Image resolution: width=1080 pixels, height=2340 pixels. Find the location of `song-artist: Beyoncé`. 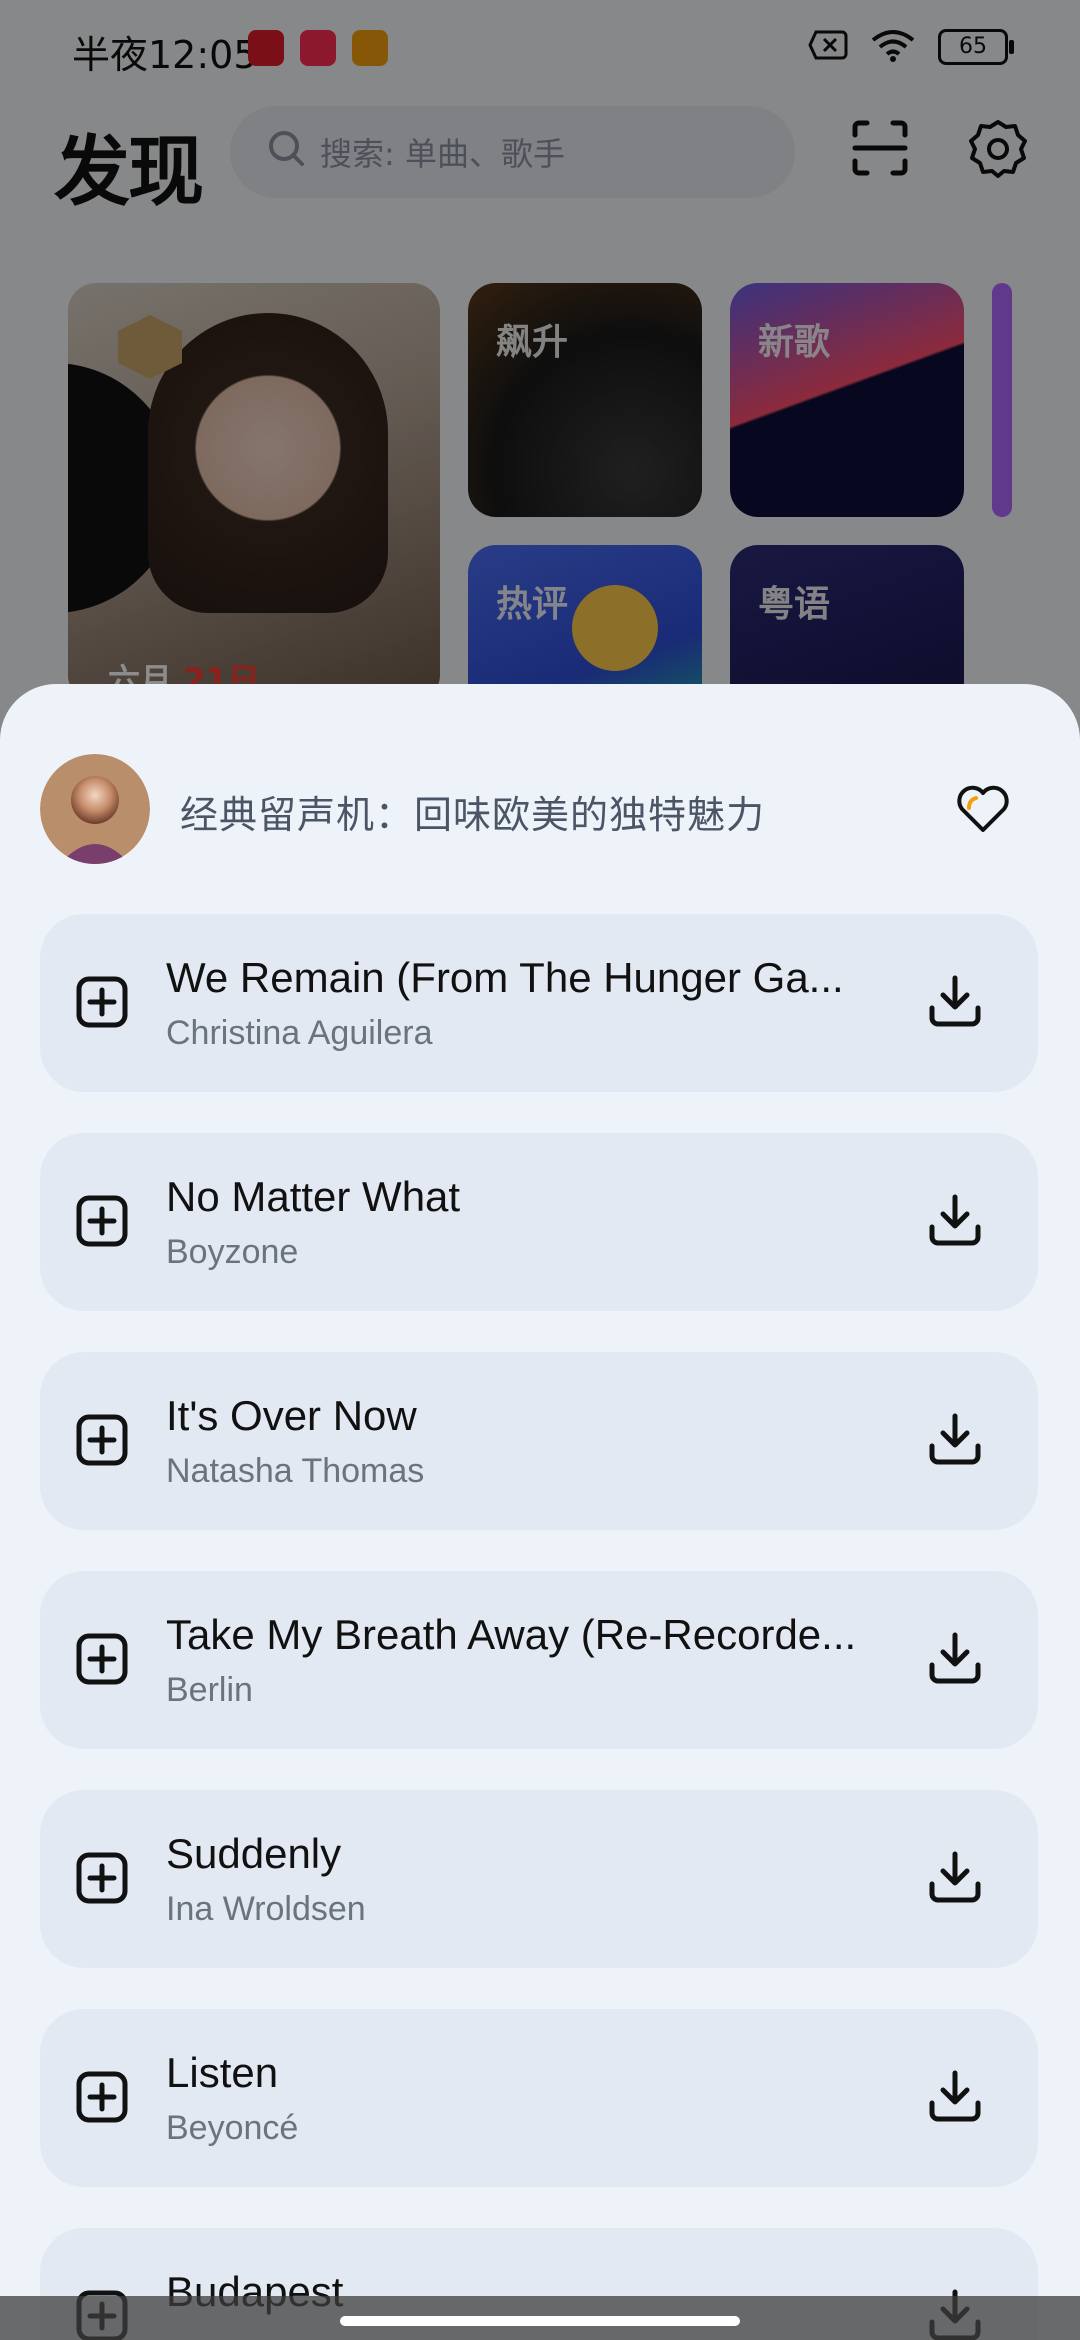

song-artist: Beyoncé is located at coordinates (232, 2128).